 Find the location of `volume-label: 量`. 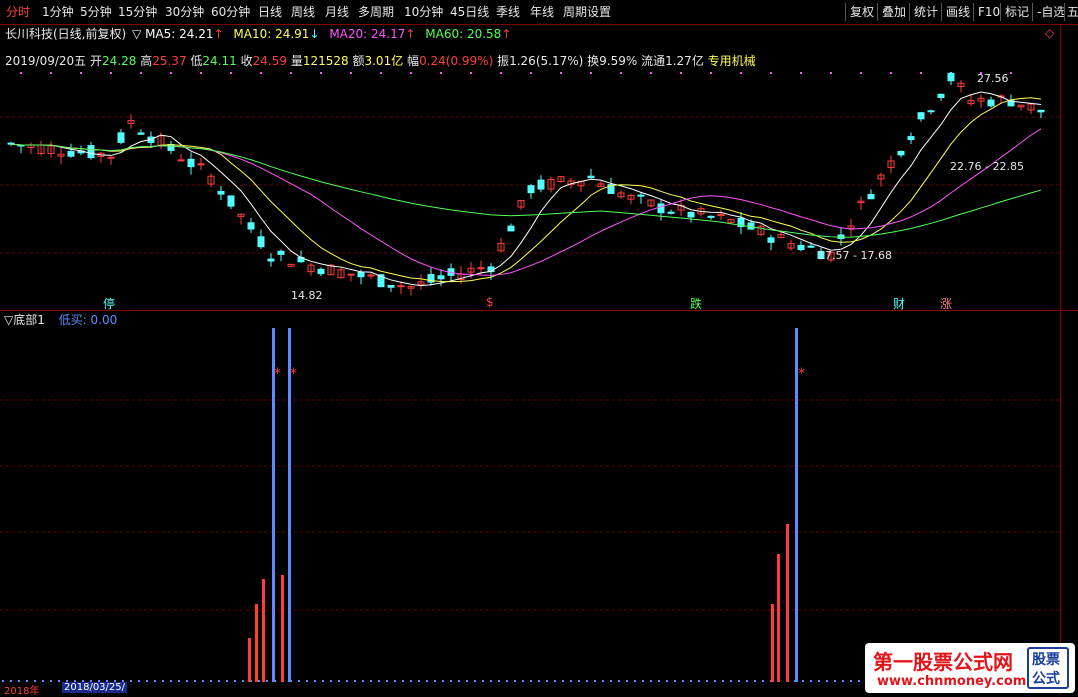

volume-label: 量 is located at coordinates (296, 61).